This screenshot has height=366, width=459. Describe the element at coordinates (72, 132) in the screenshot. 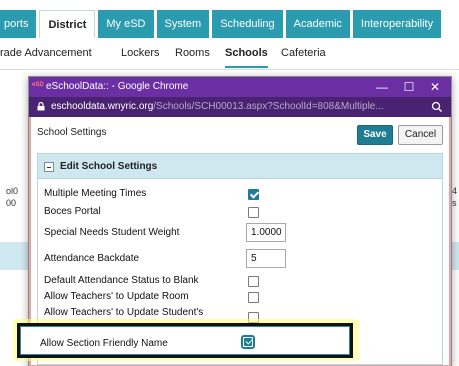

I see `page-title: School Settings` at that location.